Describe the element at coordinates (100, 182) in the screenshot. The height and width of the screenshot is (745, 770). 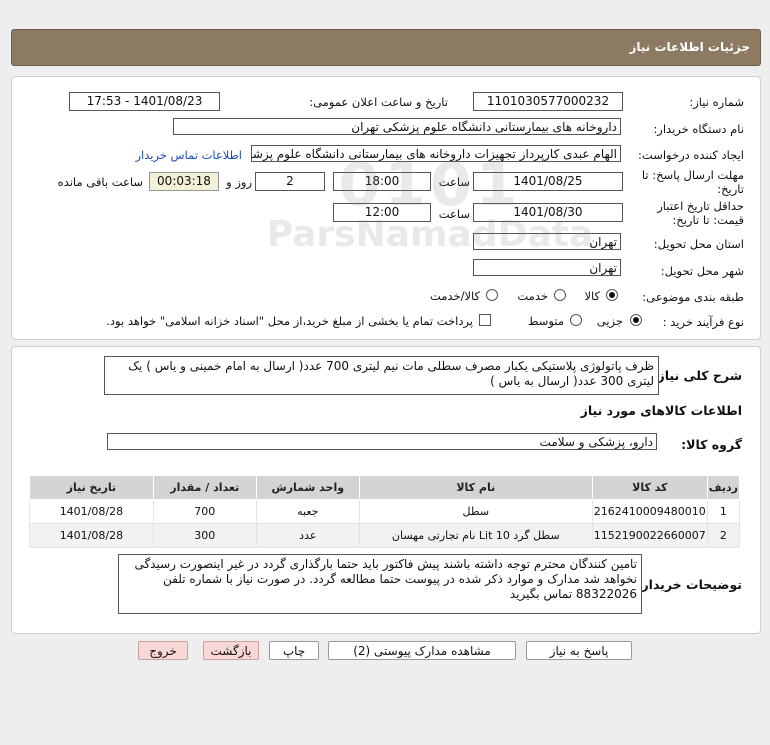
I see `remaining-time-label: ساعت باقی مانده` at that location.